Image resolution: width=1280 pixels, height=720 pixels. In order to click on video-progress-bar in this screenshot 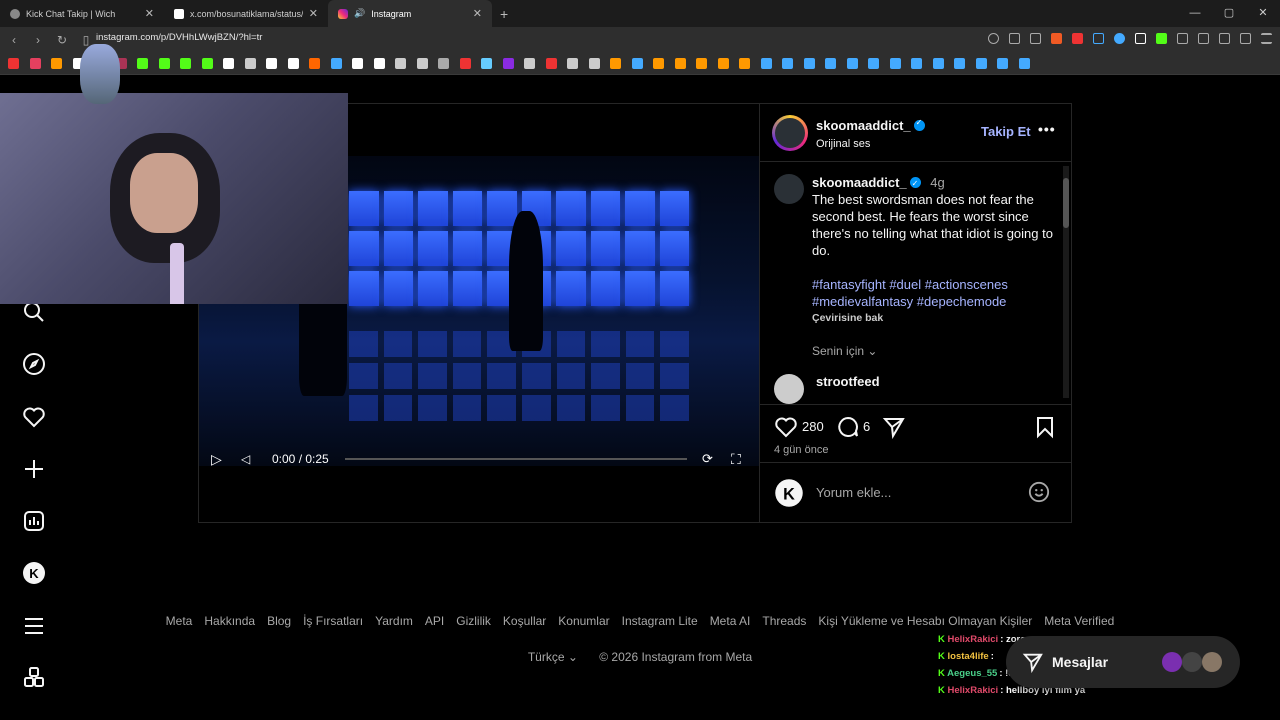, I will do `click(516, 459)`.